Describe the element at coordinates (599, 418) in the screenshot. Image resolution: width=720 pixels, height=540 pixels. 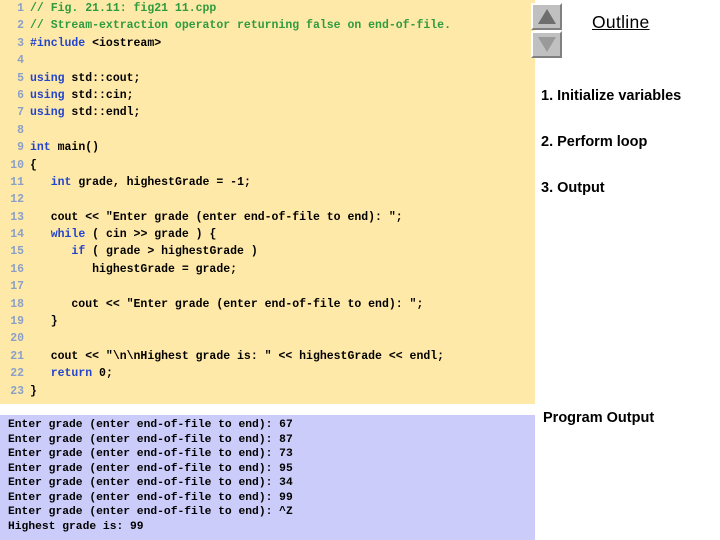
I see `program-output-label: Program Output` at that location.